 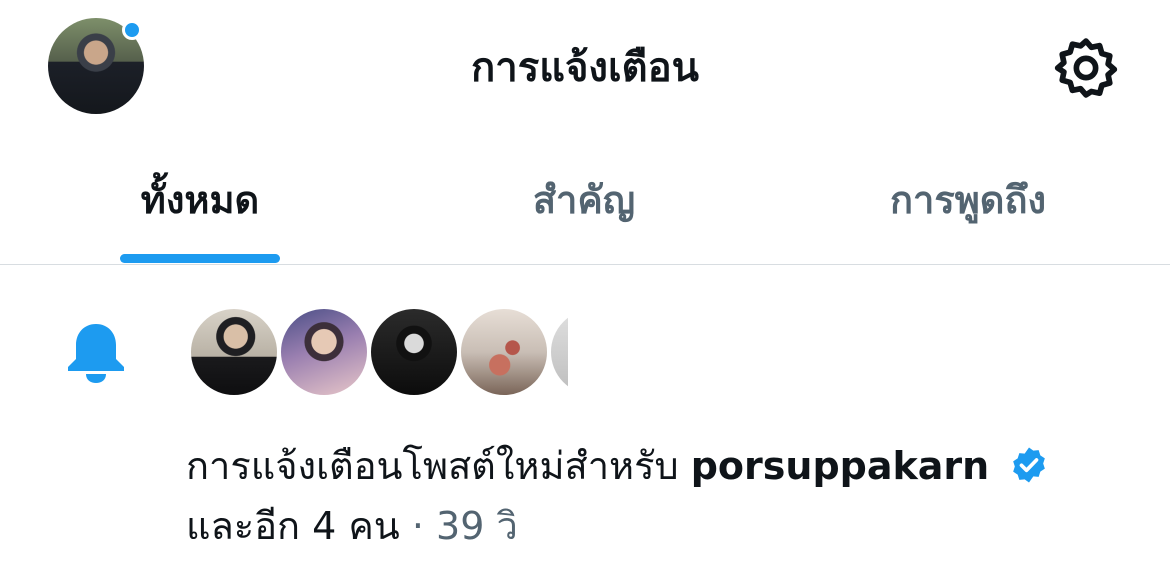 I want to click on account-avatars, so click(x=378, y=354).